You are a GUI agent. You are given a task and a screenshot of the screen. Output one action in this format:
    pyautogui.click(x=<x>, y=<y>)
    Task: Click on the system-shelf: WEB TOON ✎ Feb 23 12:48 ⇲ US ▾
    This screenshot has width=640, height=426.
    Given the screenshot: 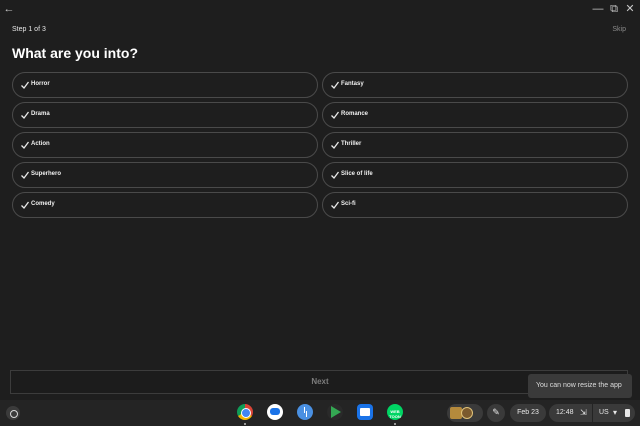 What is the action you would take?
    pyautogui.click(x=320, y=413)
    